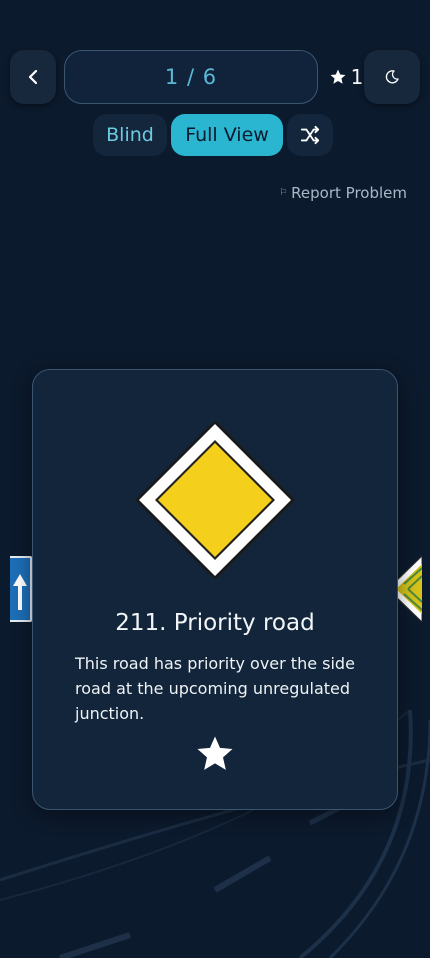  Describe the element at coordinates (215, 754) in the screenshot. I see `favorite-star-button` at that location.